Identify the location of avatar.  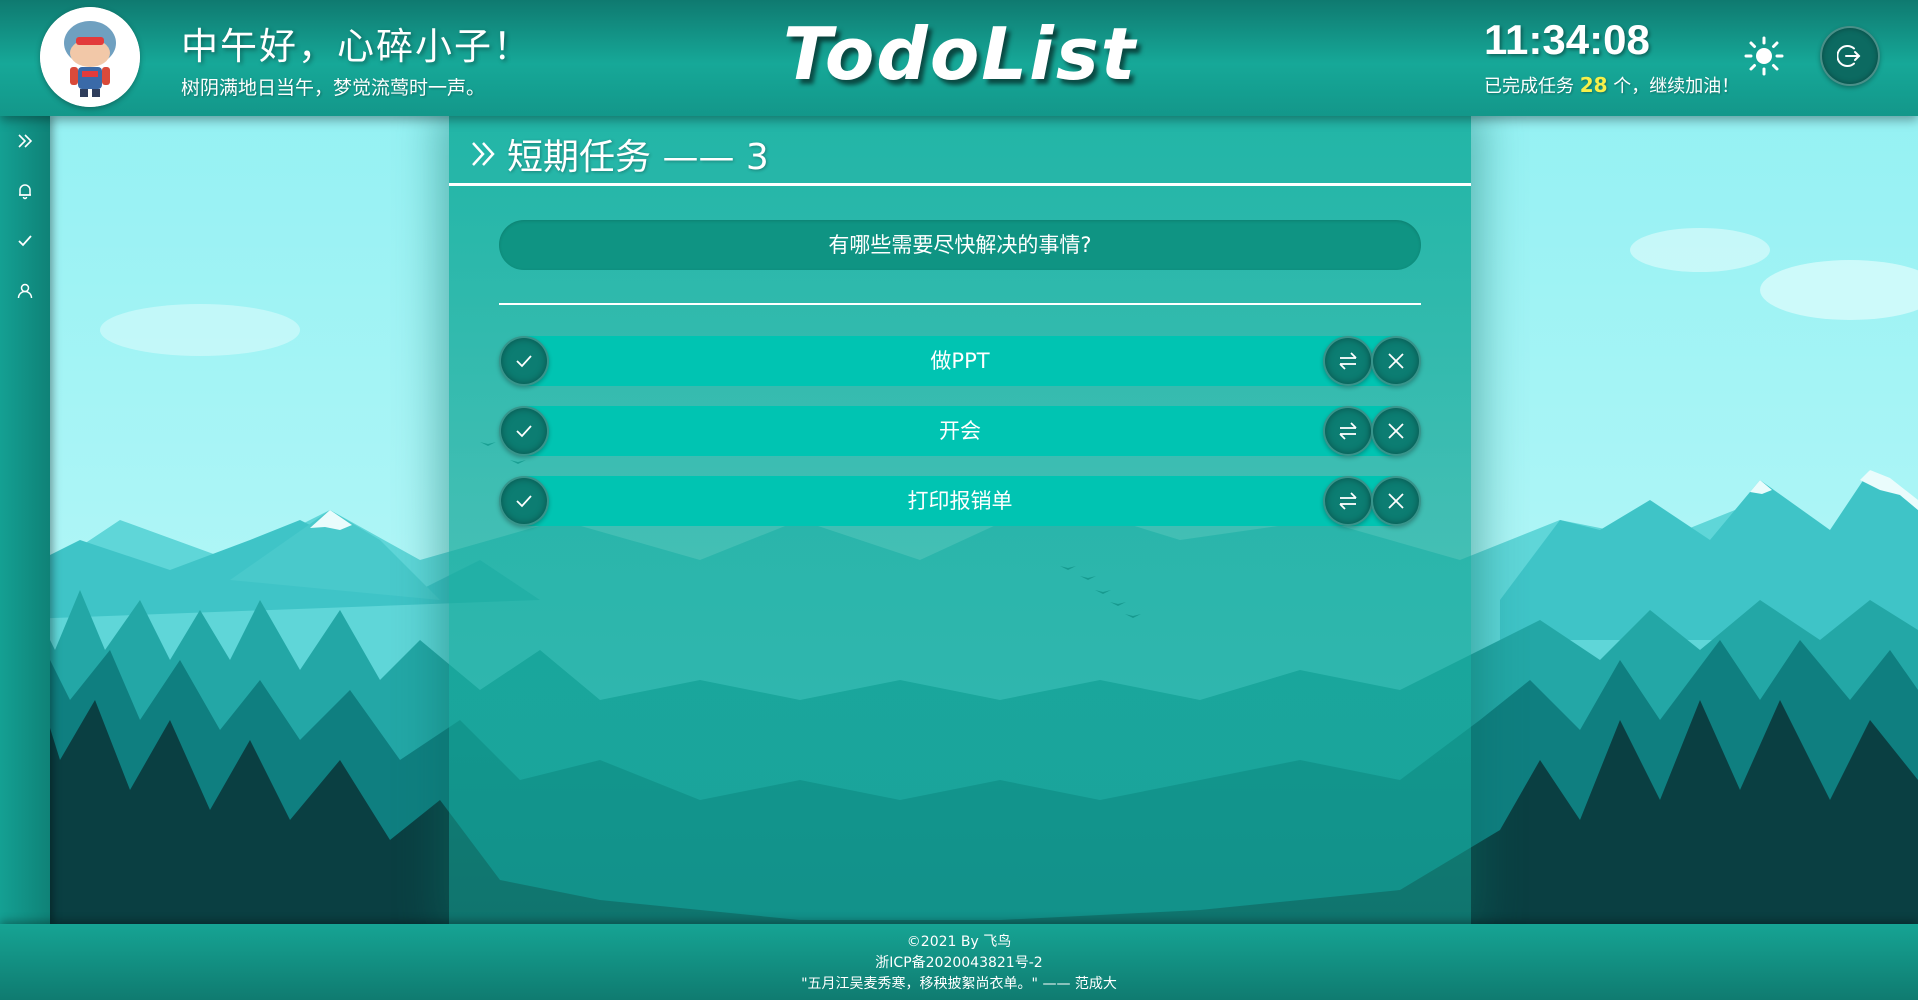
(90, 57).